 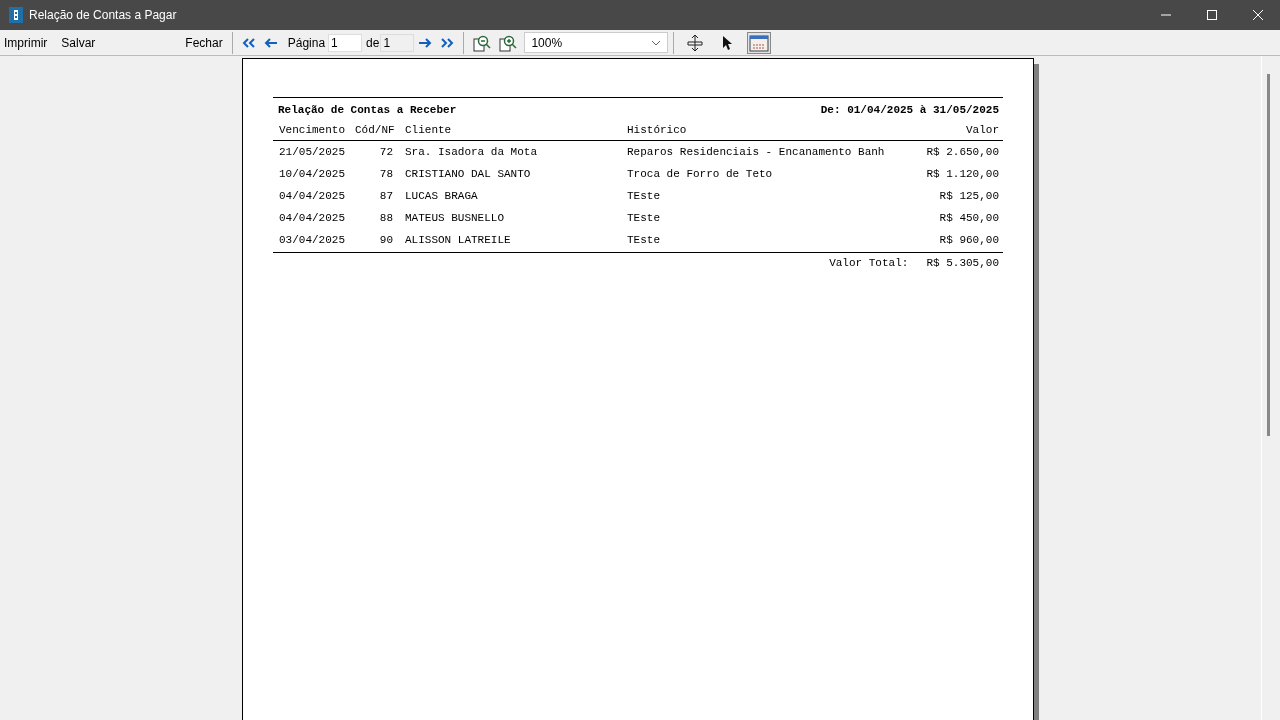 What do you see at coordinates (968, 240) in the screenshot?
I see `table-cell-text: R$ 960,00` at bounding box center [968, 240].